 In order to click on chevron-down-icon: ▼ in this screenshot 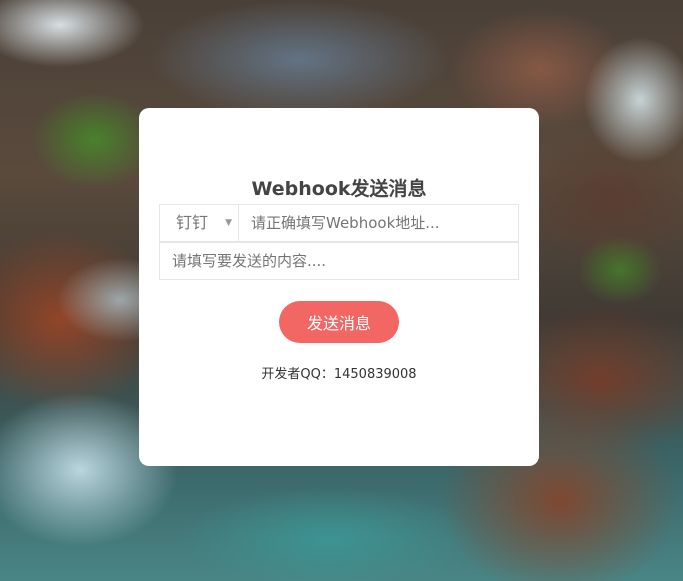, I will do `click(228, 223)`.